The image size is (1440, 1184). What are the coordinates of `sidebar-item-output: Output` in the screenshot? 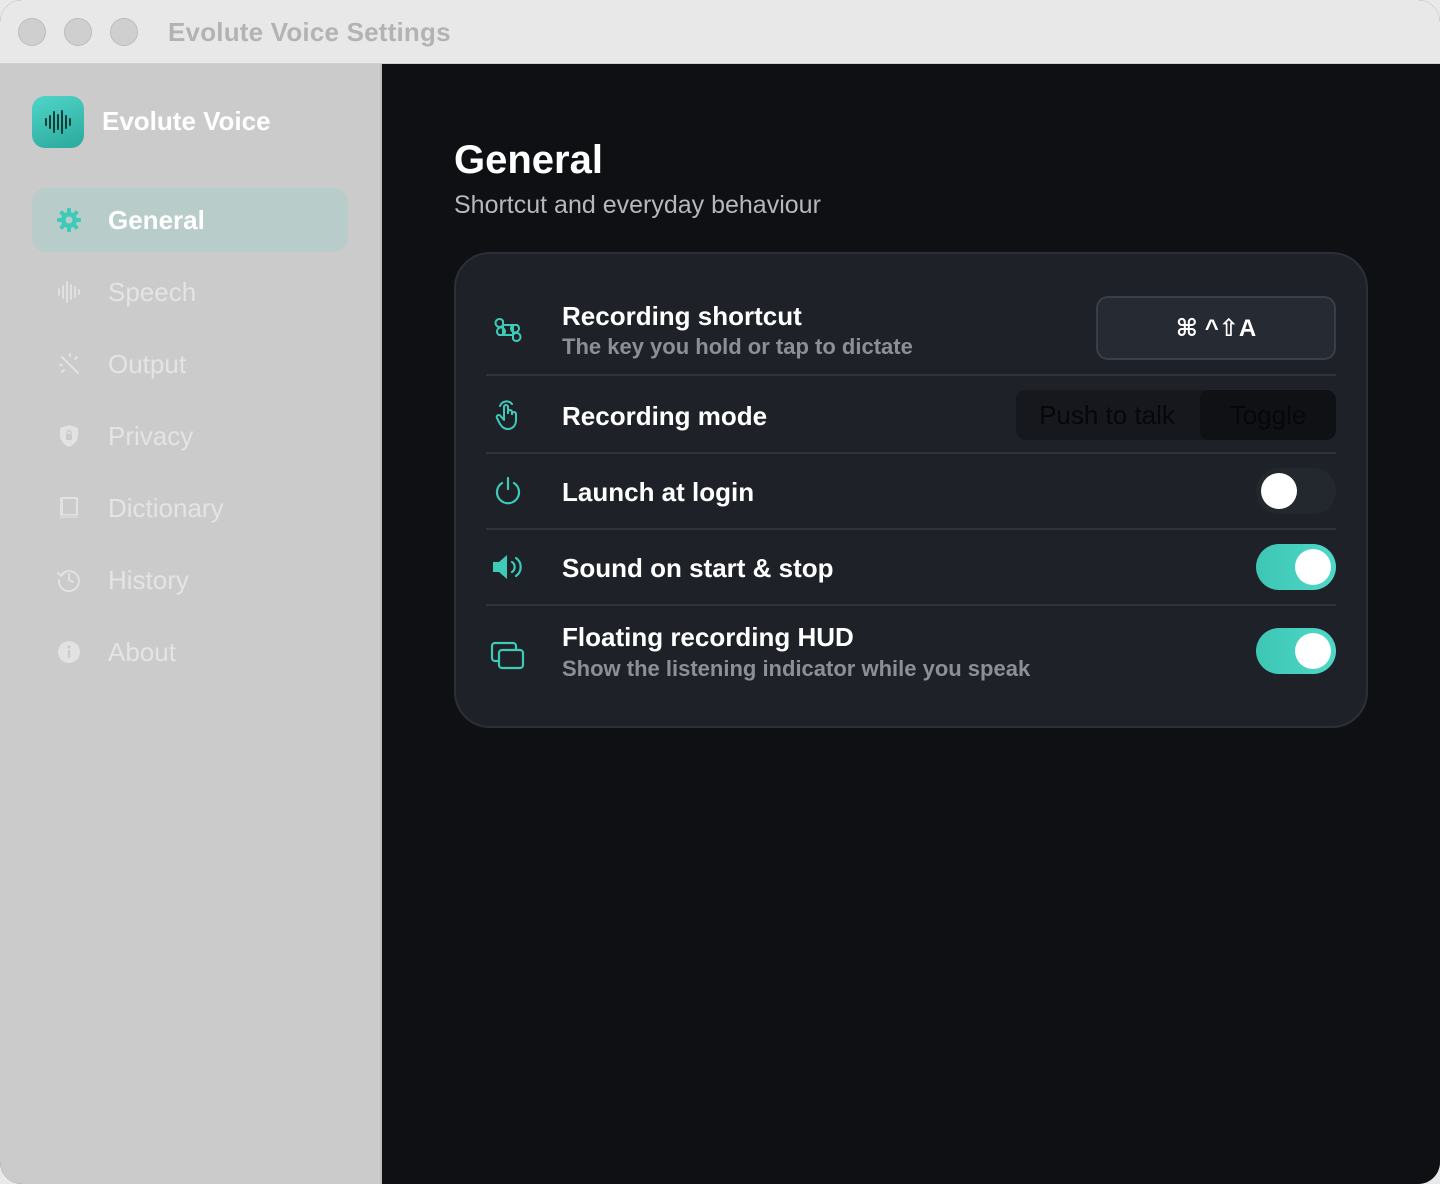 It's located at (190, 364).